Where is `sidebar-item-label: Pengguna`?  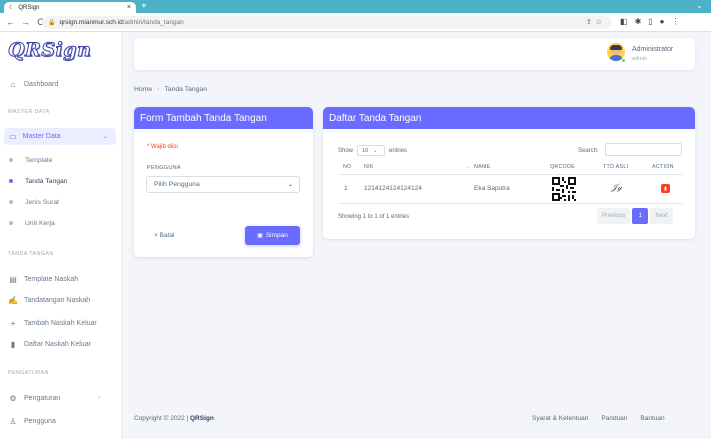
sidebar-item-label: Pengguna is located at coordinates (40, 421).